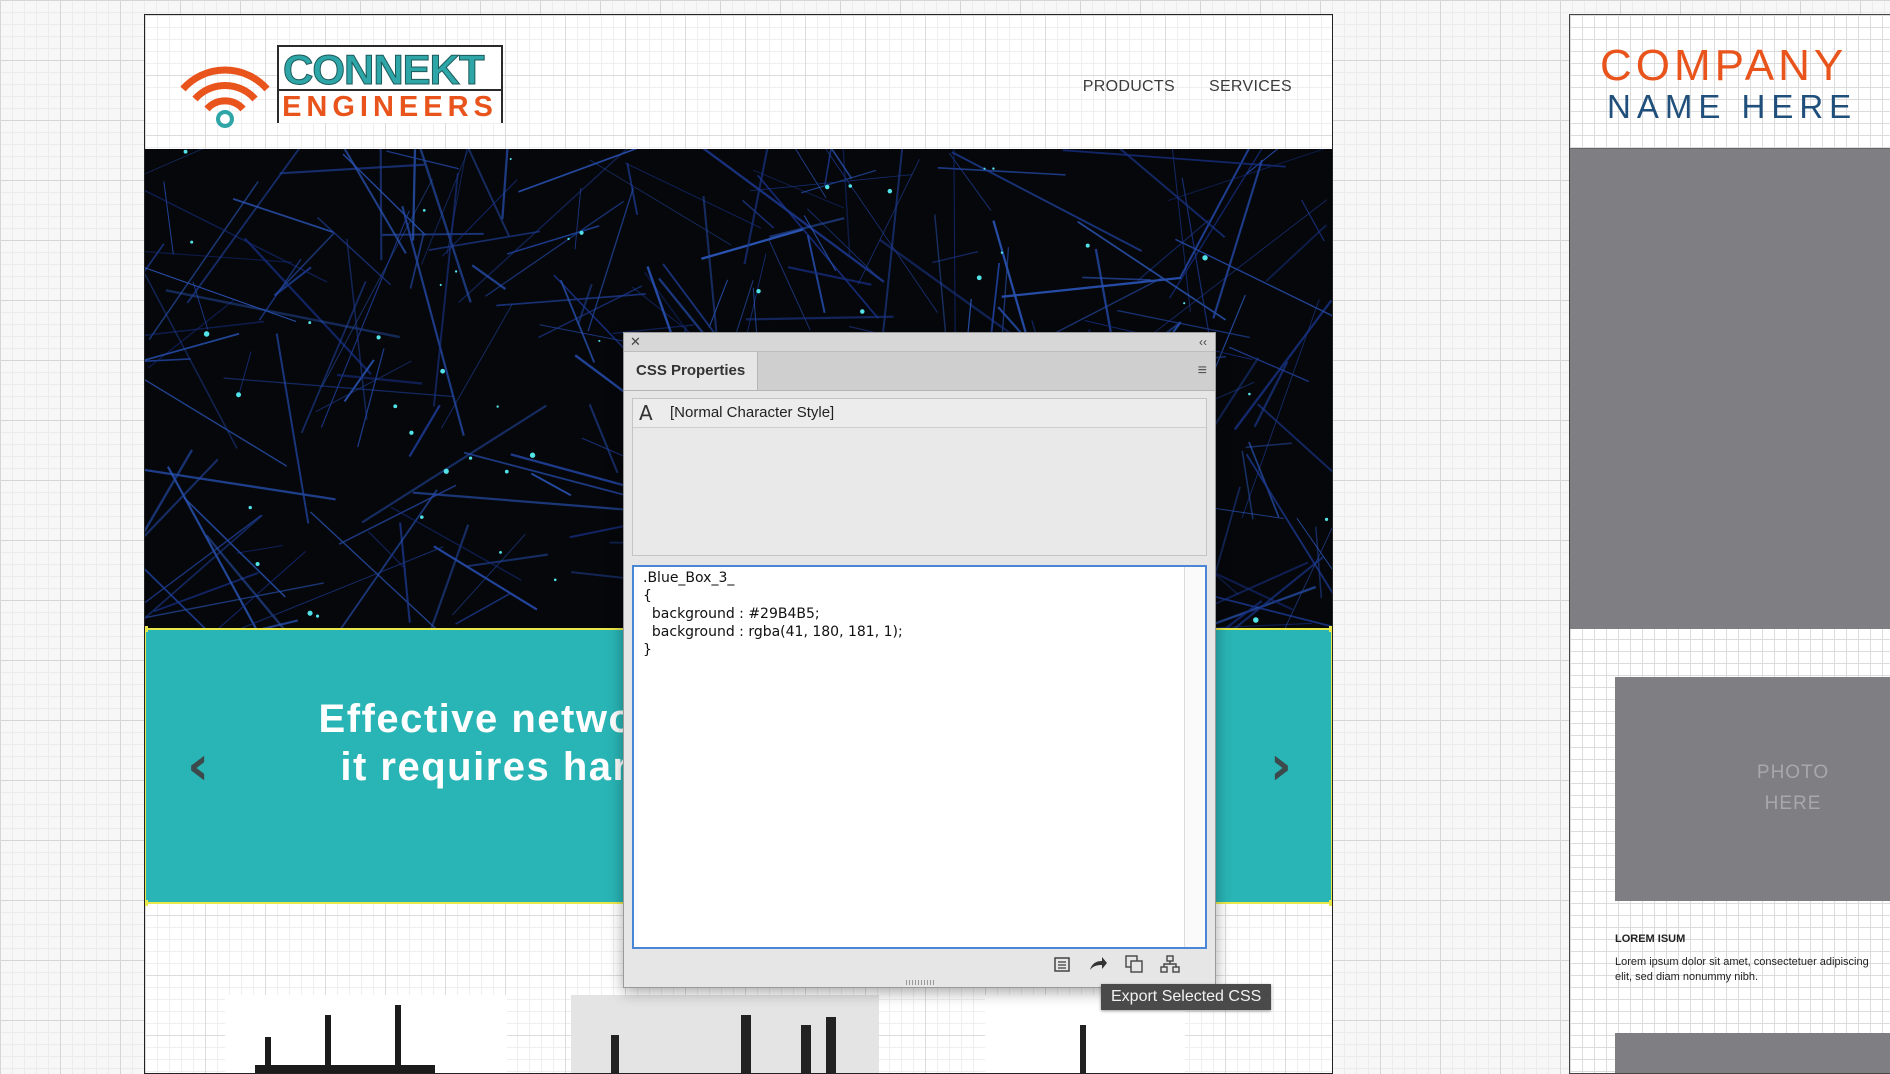 This screenshot has height=1074, width=1890. Describe the element at coordinates (919, 413) in the screenshot. I see `style-list-item: A [Normal Character Style]` at that location.